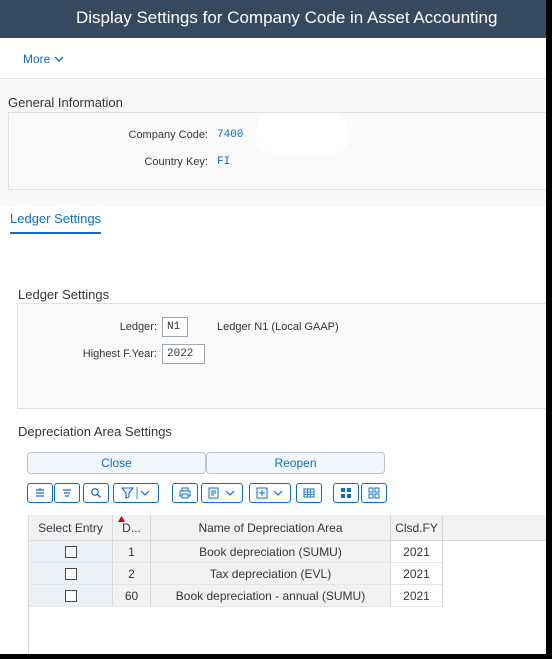 The height and width of the screenshot is (659, 552). Describe the element at coordinates (176, 162) in the screenshot. I see `country-key-label: Country Key:` at that location.